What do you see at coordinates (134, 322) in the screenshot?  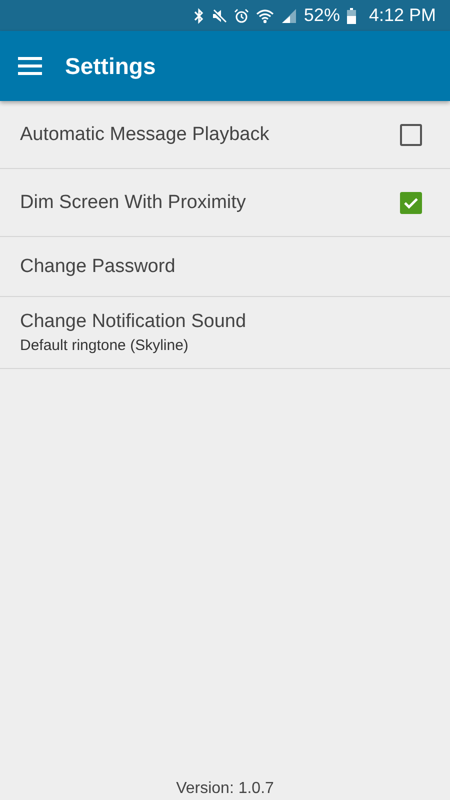 I see `setting-label: Change Notification Sound` at bounding box center [134, 322].